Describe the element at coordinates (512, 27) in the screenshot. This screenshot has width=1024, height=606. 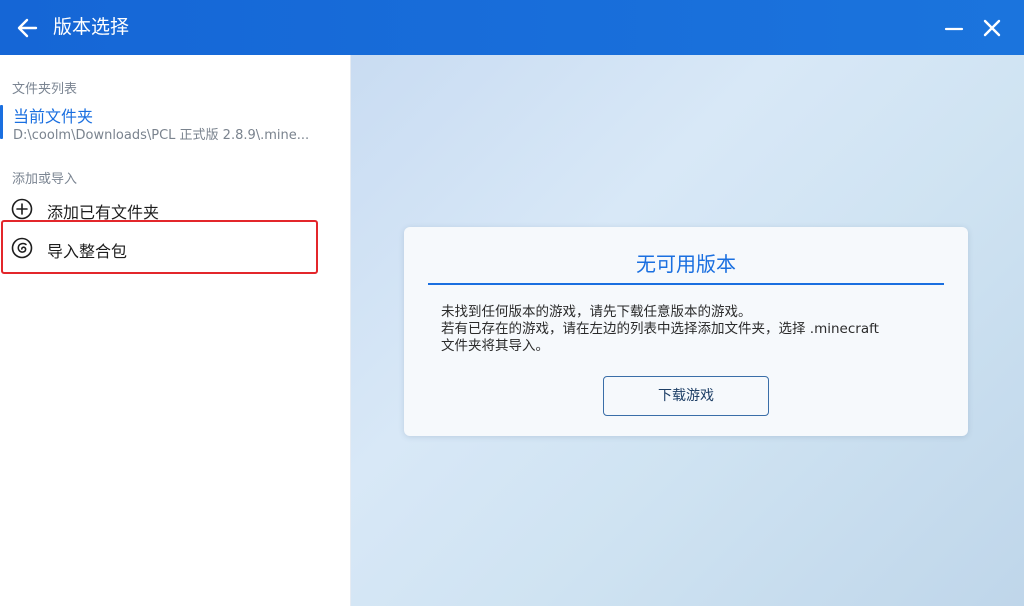
I see `title-bar: 版本选择` at that location.